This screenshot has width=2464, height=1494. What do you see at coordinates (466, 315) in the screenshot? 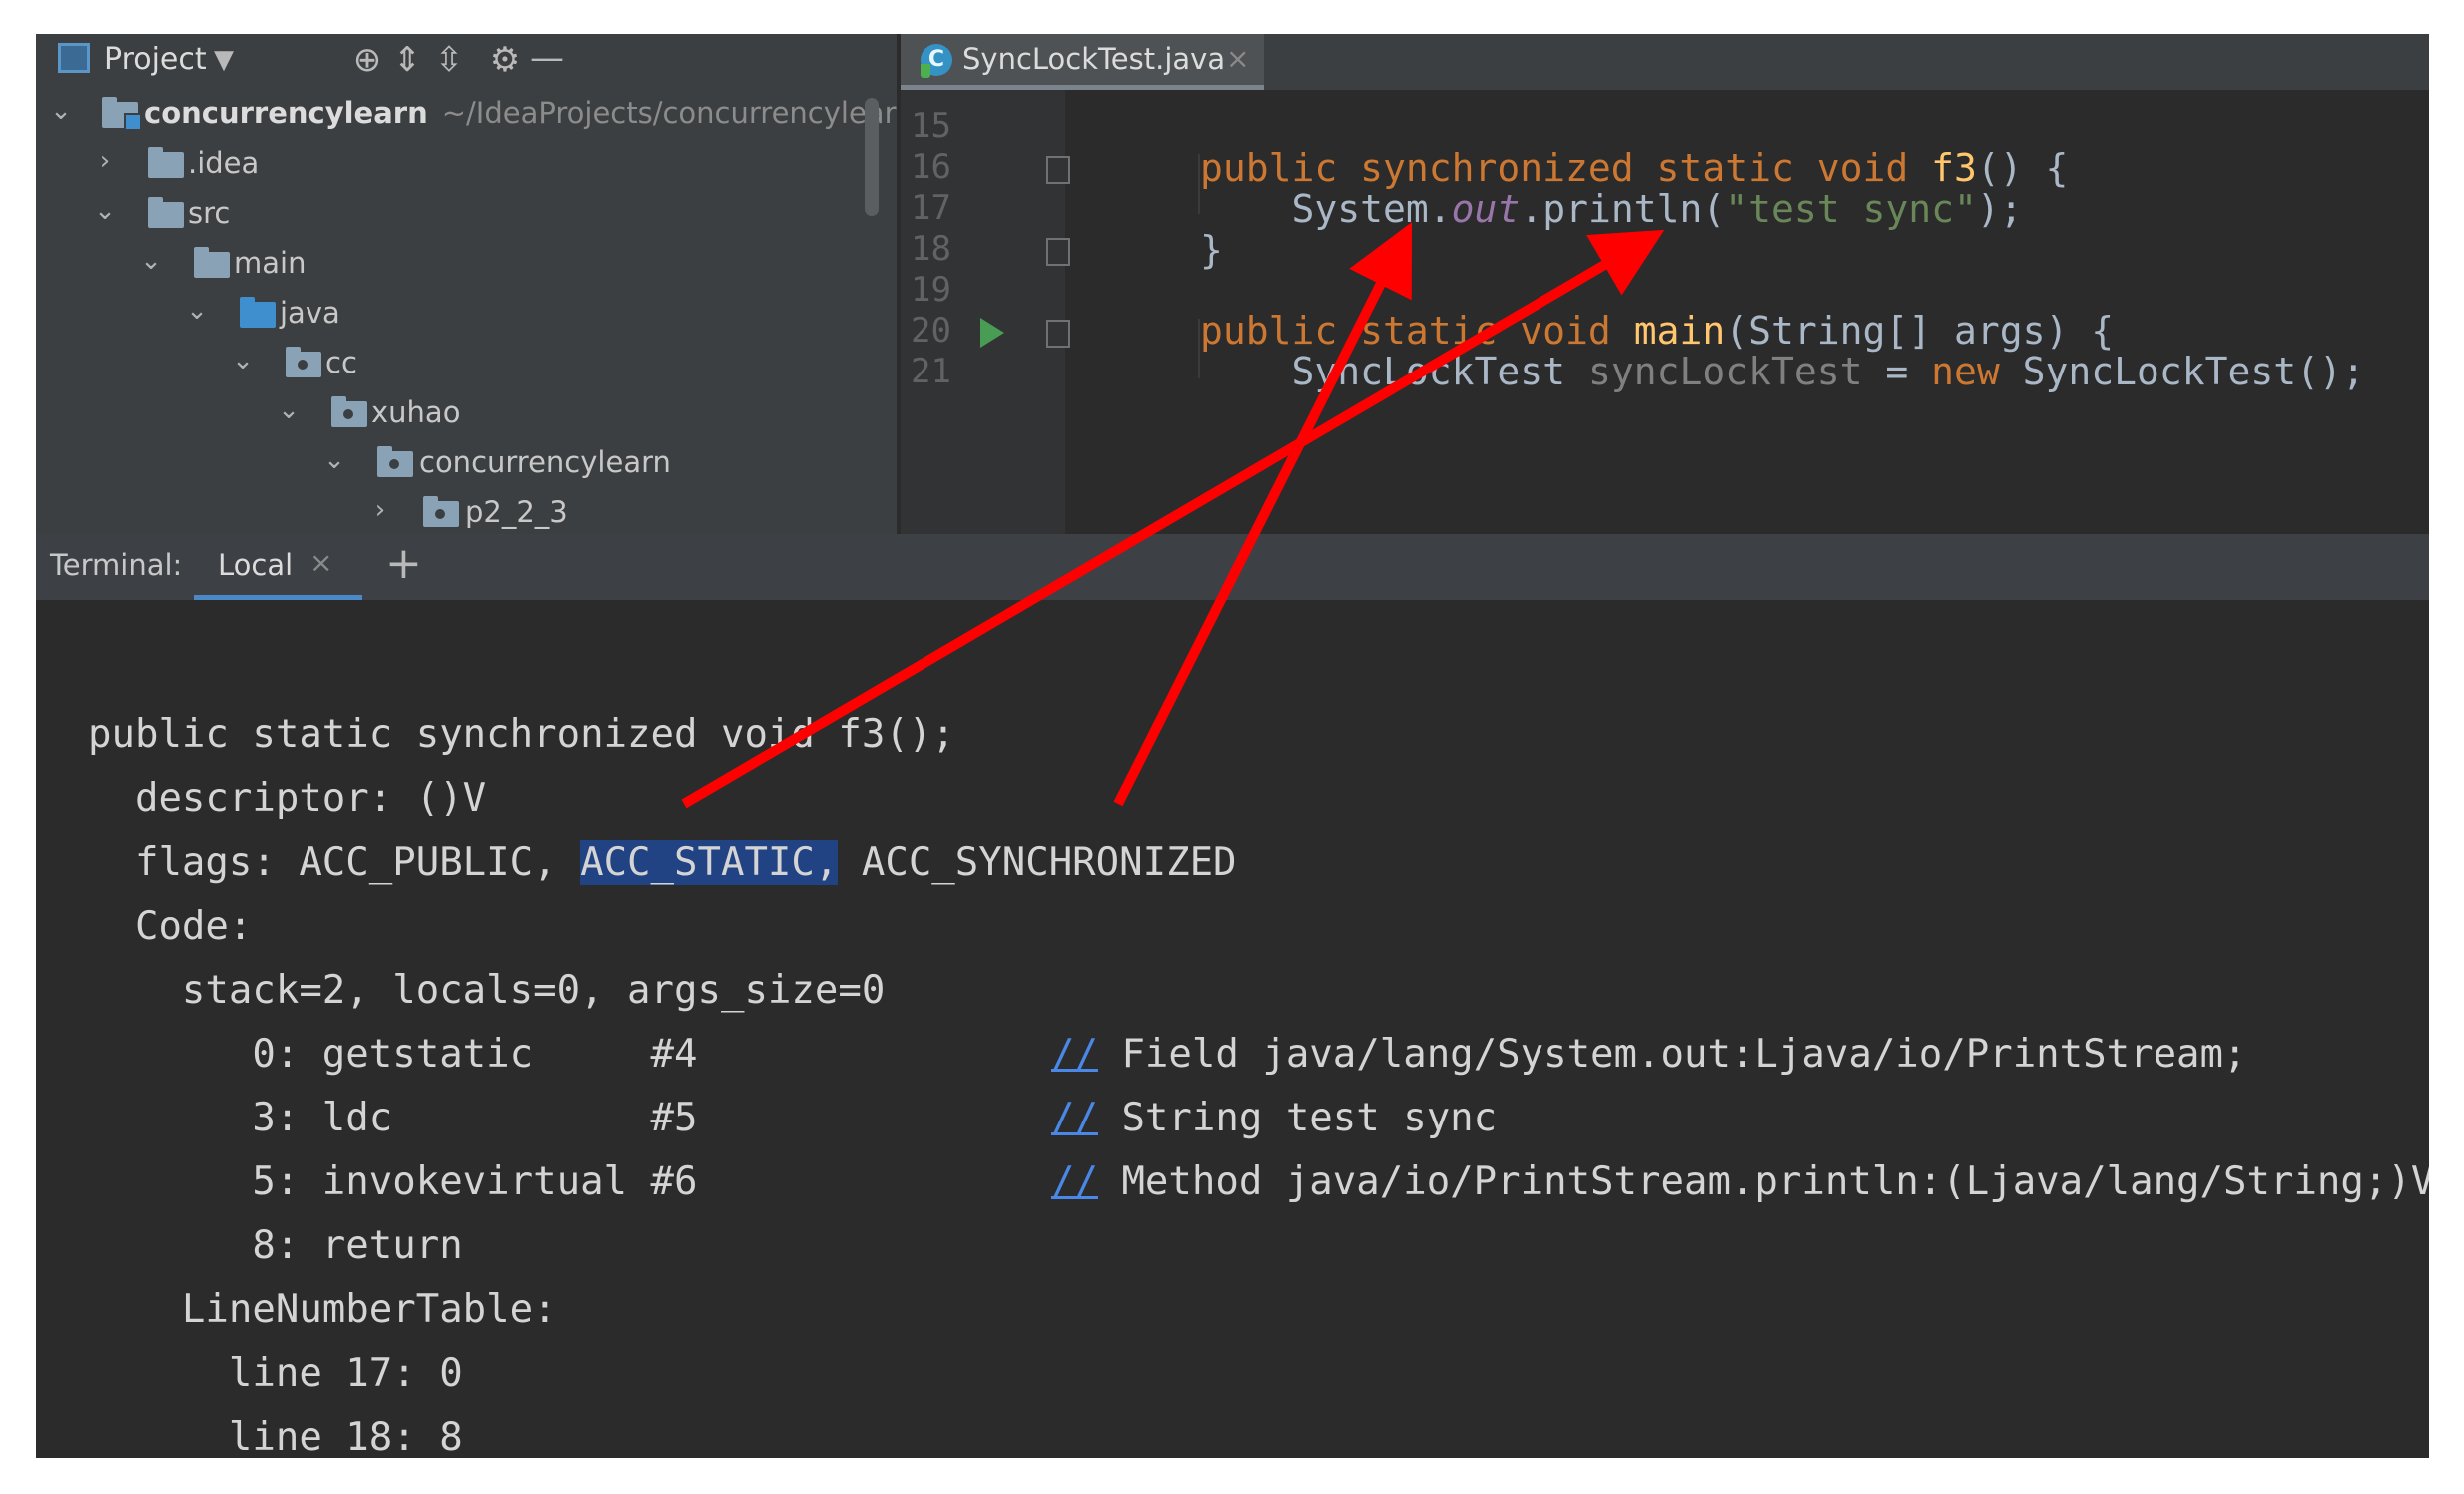
I see `tree-item-java: ⌄ java` at bounding box center [466, 315].